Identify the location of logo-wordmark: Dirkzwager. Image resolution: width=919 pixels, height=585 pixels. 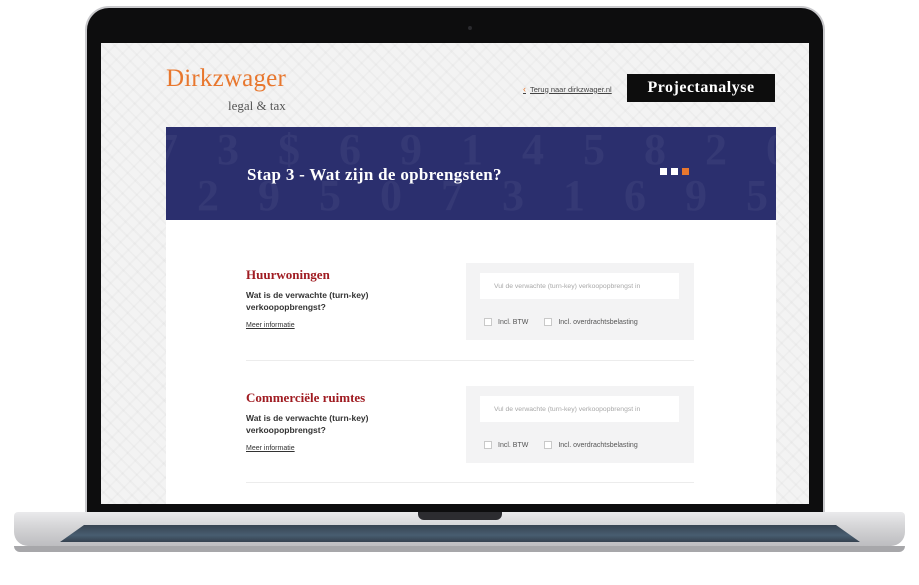
(226, 79).